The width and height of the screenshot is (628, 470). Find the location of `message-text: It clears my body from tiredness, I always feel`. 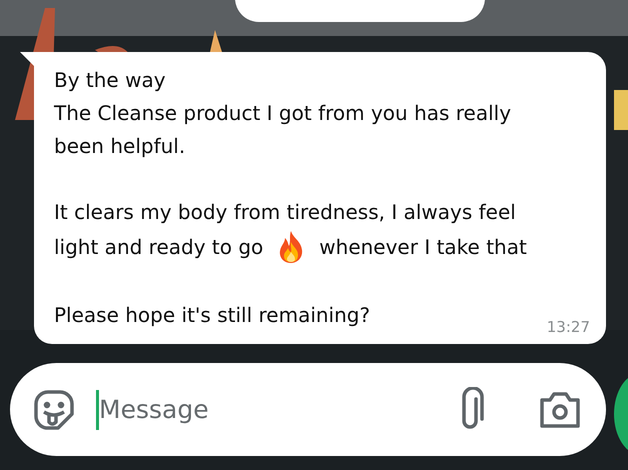

message-text: It clears my body from tiredness, I always feel is located at coordinates (285, 212).